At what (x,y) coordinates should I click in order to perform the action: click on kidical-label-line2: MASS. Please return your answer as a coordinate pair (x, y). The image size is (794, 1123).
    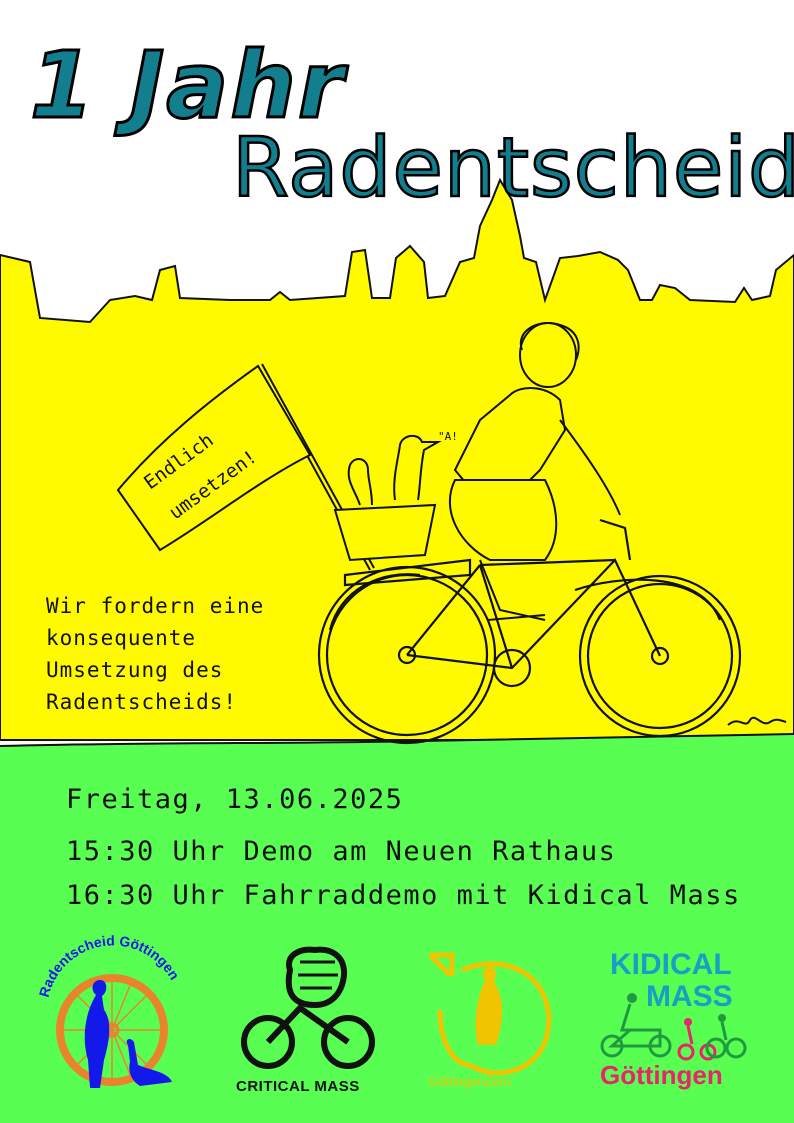
    Looking at the image, I should click on (689, 996).